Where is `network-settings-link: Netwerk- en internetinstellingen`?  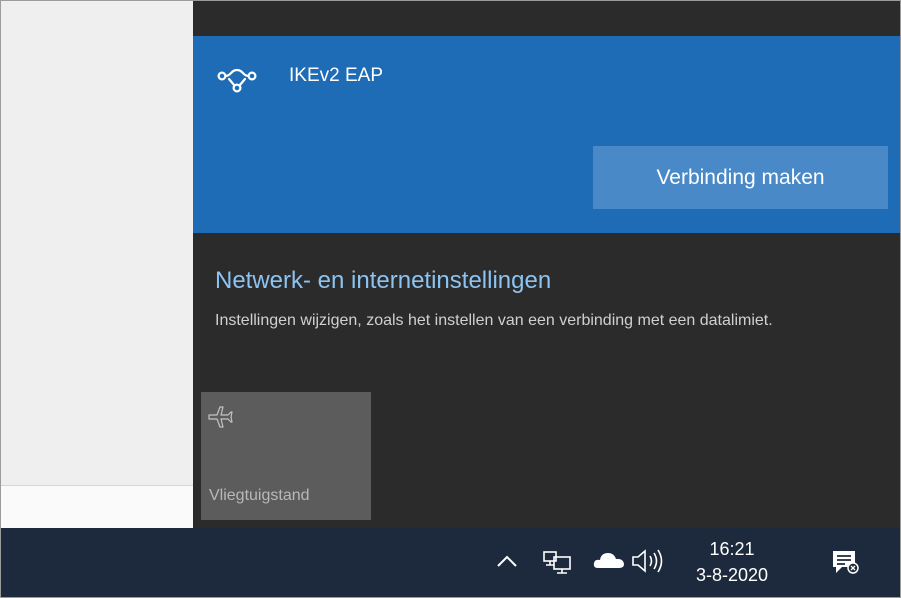
network-settings-link: Netwerk- en internetinstellingen is located at coordinates (383, 281).